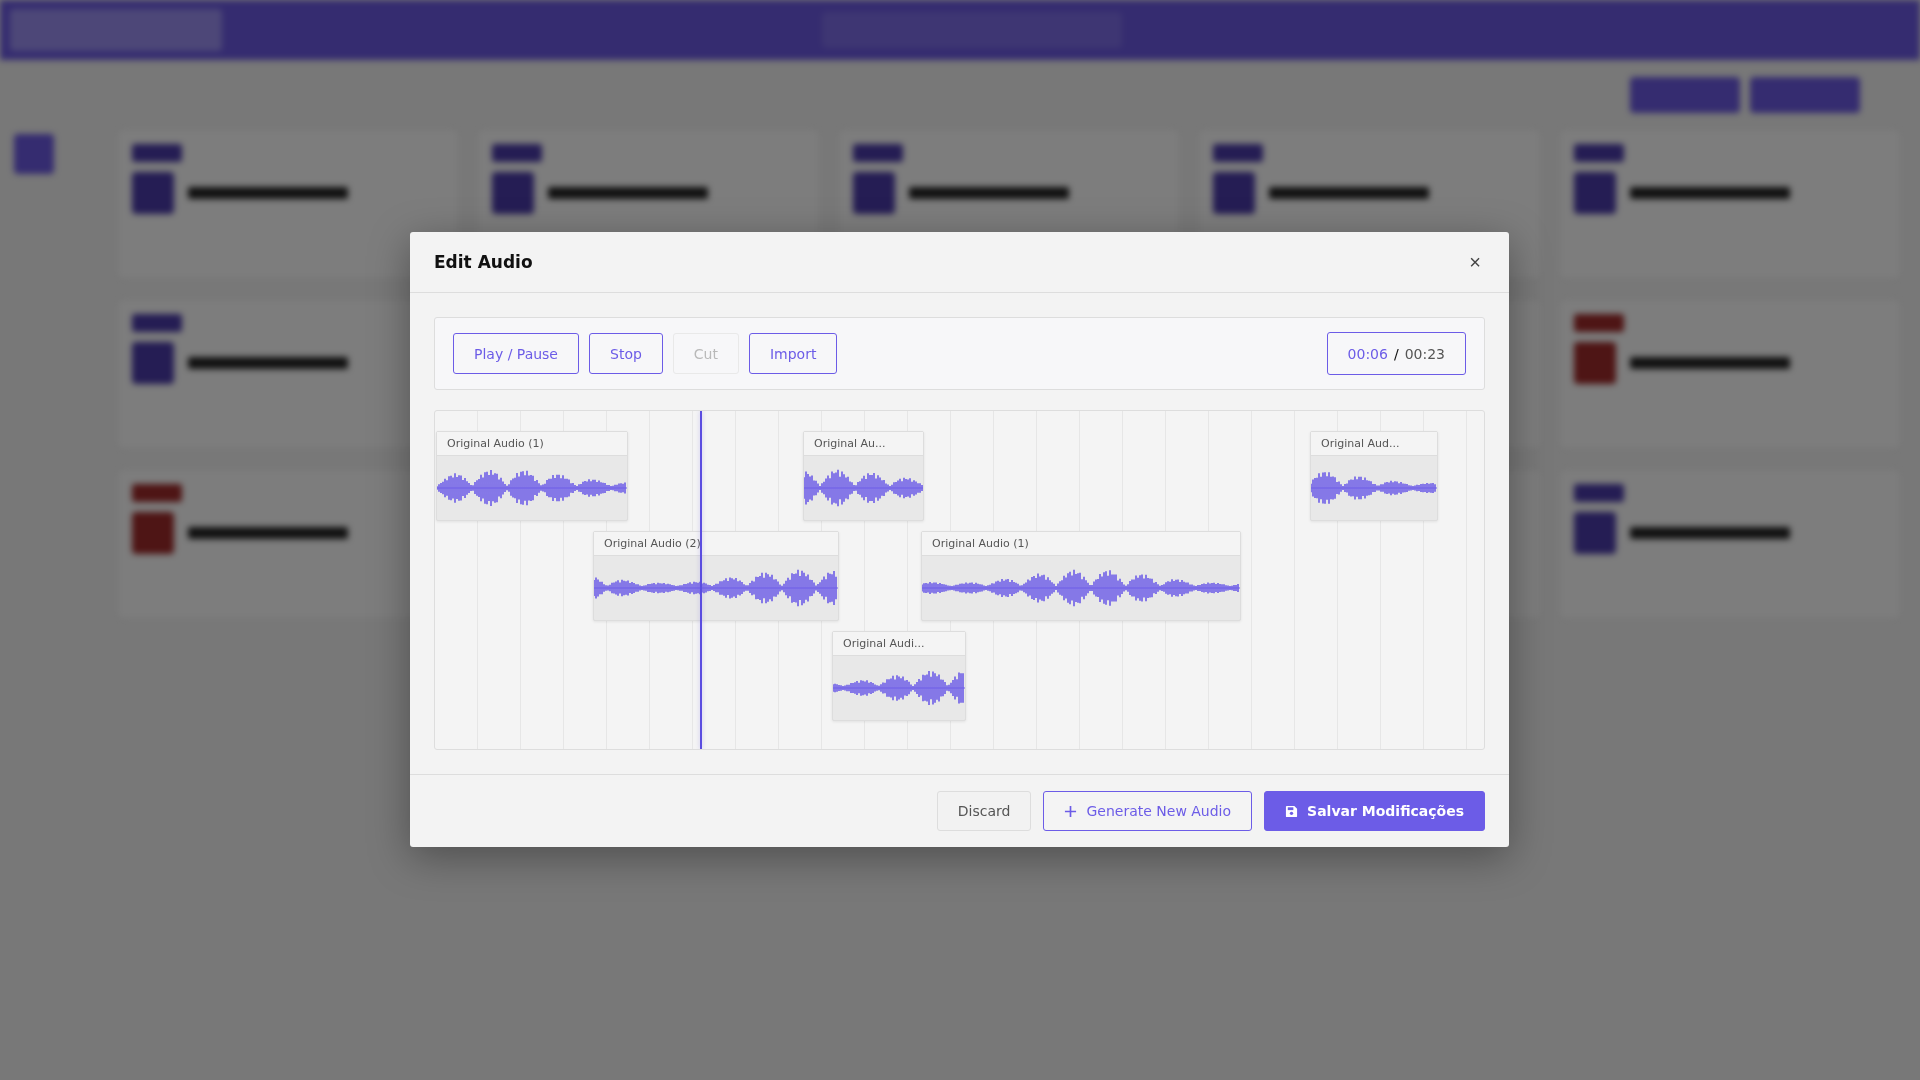 Image resolution: width=1920 pixels, height=1080 pixels. What do you see at coordinates (716, 576) in the screenshot?
I see `audio-clip: Original Audio (2)` at bounding box center [716, 576].